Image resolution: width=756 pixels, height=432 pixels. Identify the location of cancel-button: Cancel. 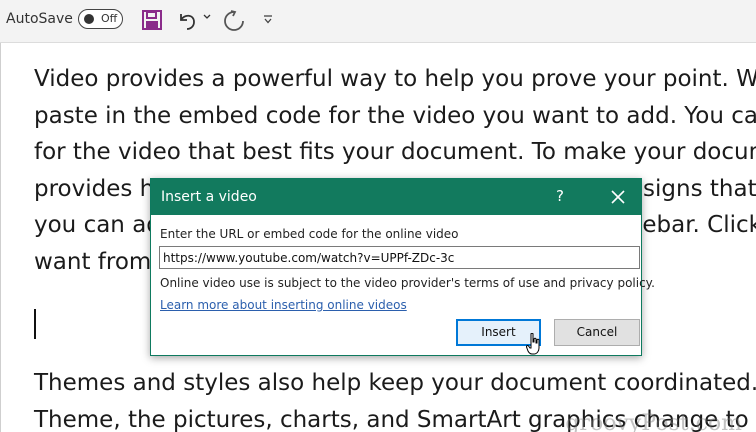
(597, 332).